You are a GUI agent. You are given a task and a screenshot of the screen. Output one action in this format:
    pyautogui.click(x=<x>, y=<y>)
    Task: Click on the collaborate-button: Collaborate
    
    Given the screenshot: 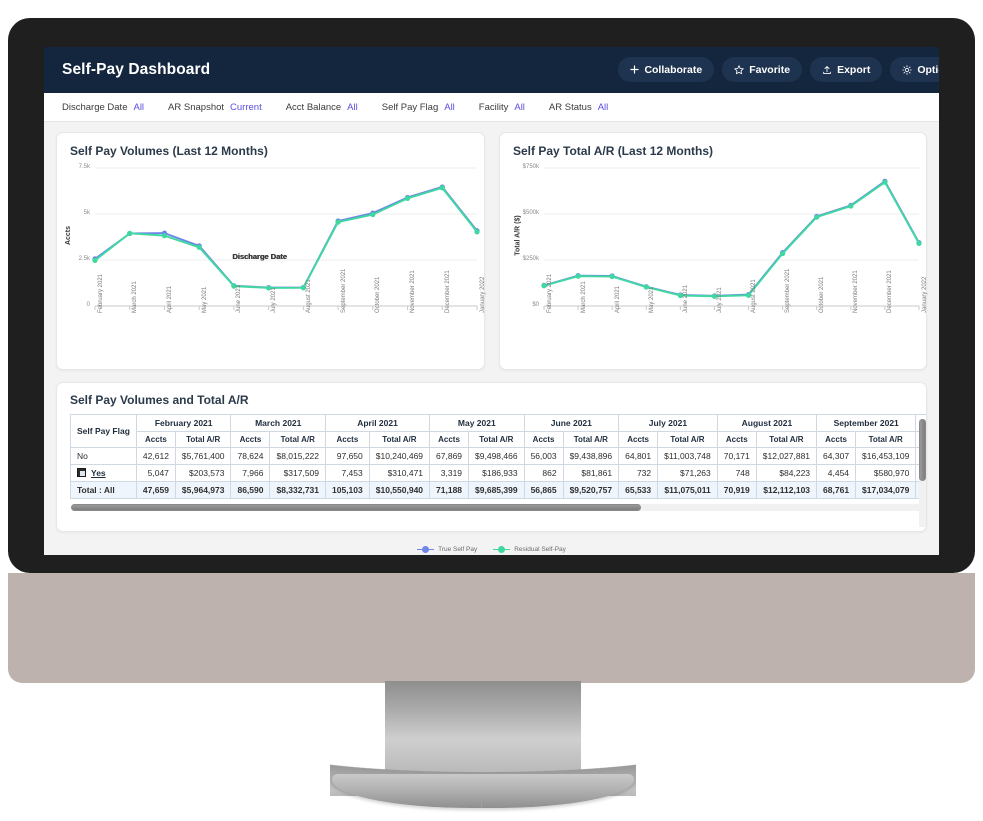 What is the action you would take?
    pyautogui.click(x=666, y=69)
    